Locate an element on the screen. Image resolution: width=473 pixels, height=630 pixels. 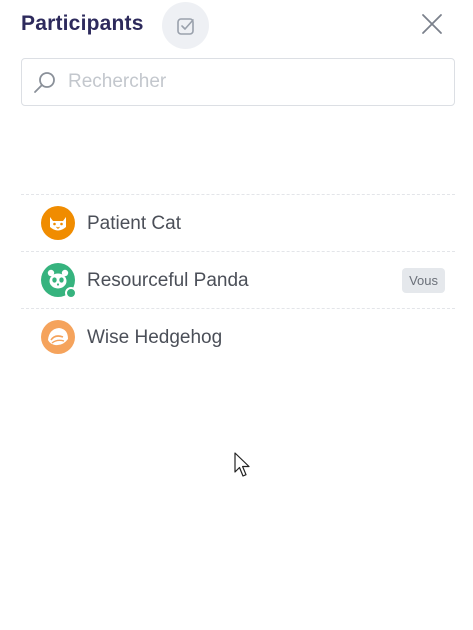
participant-name: Wise Hedgehog is located at coordinates (155, 337).